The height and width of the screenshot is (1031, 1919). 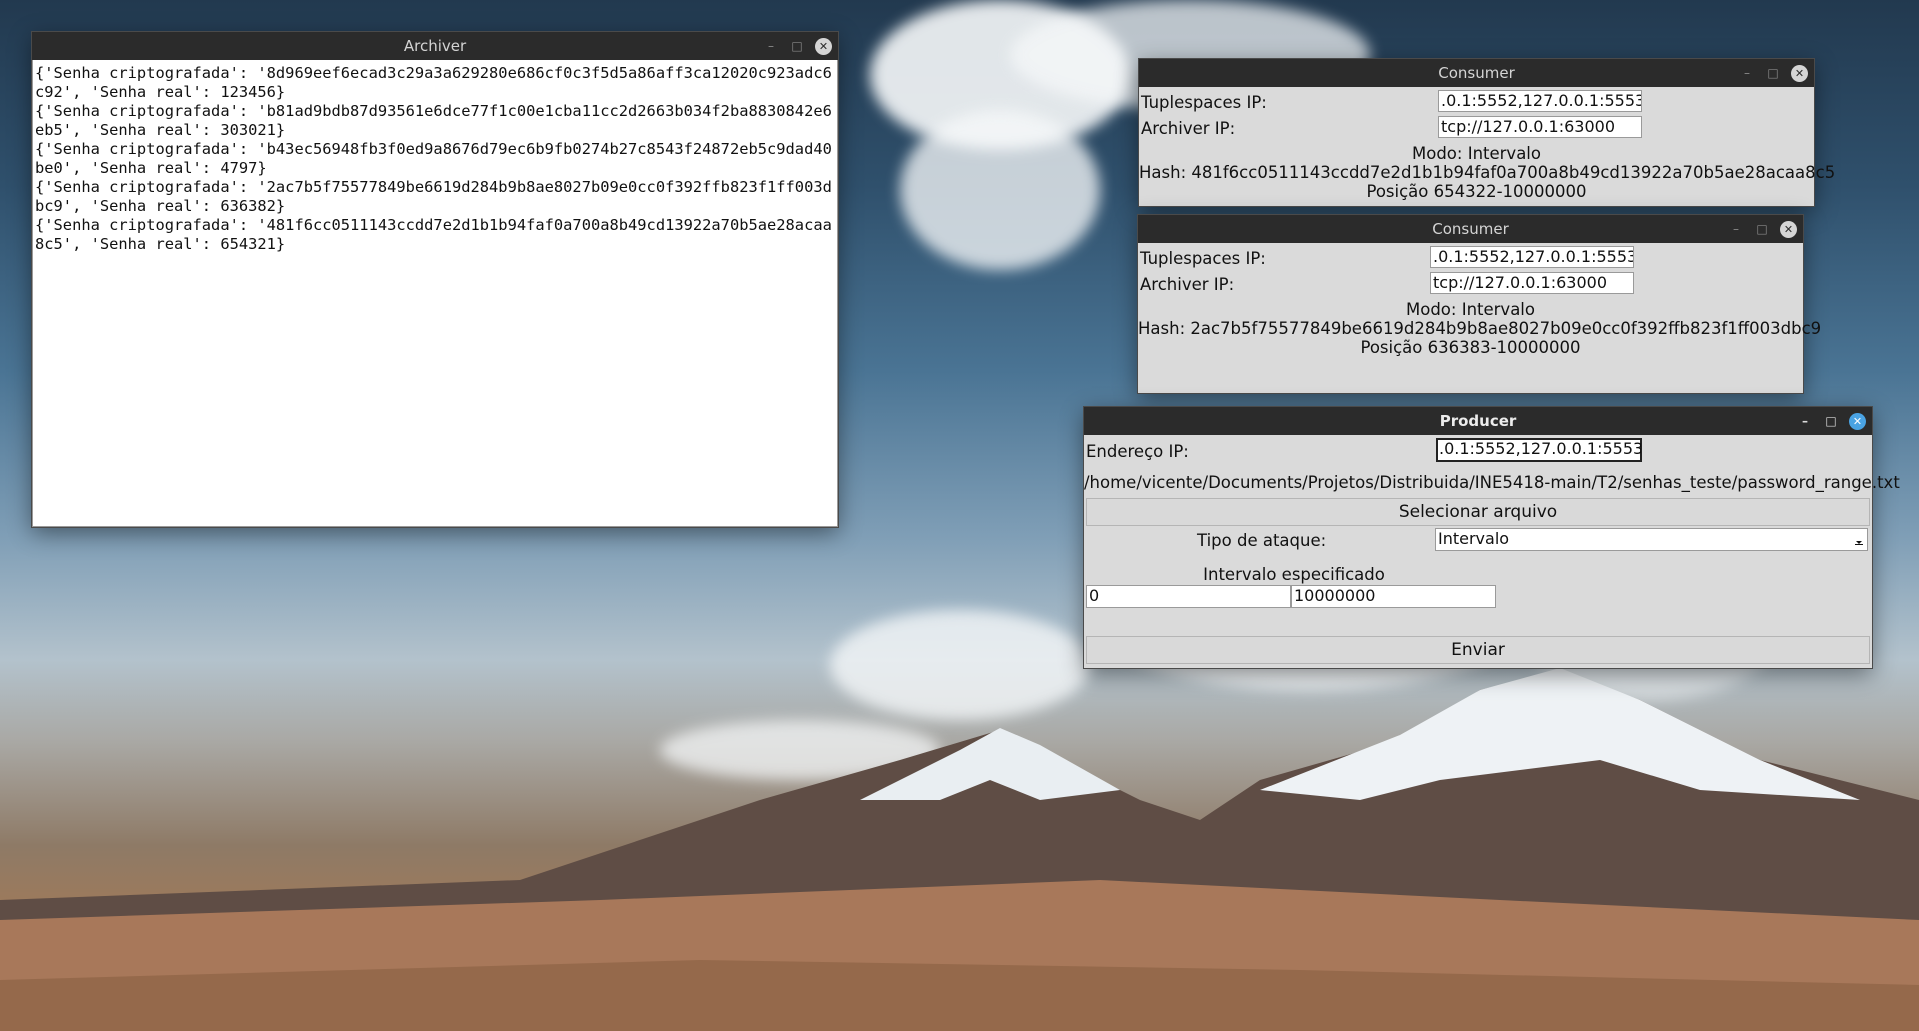 I want to click on producer-titlebar: Producer – □ ✕, so click(x=1478, y=421).